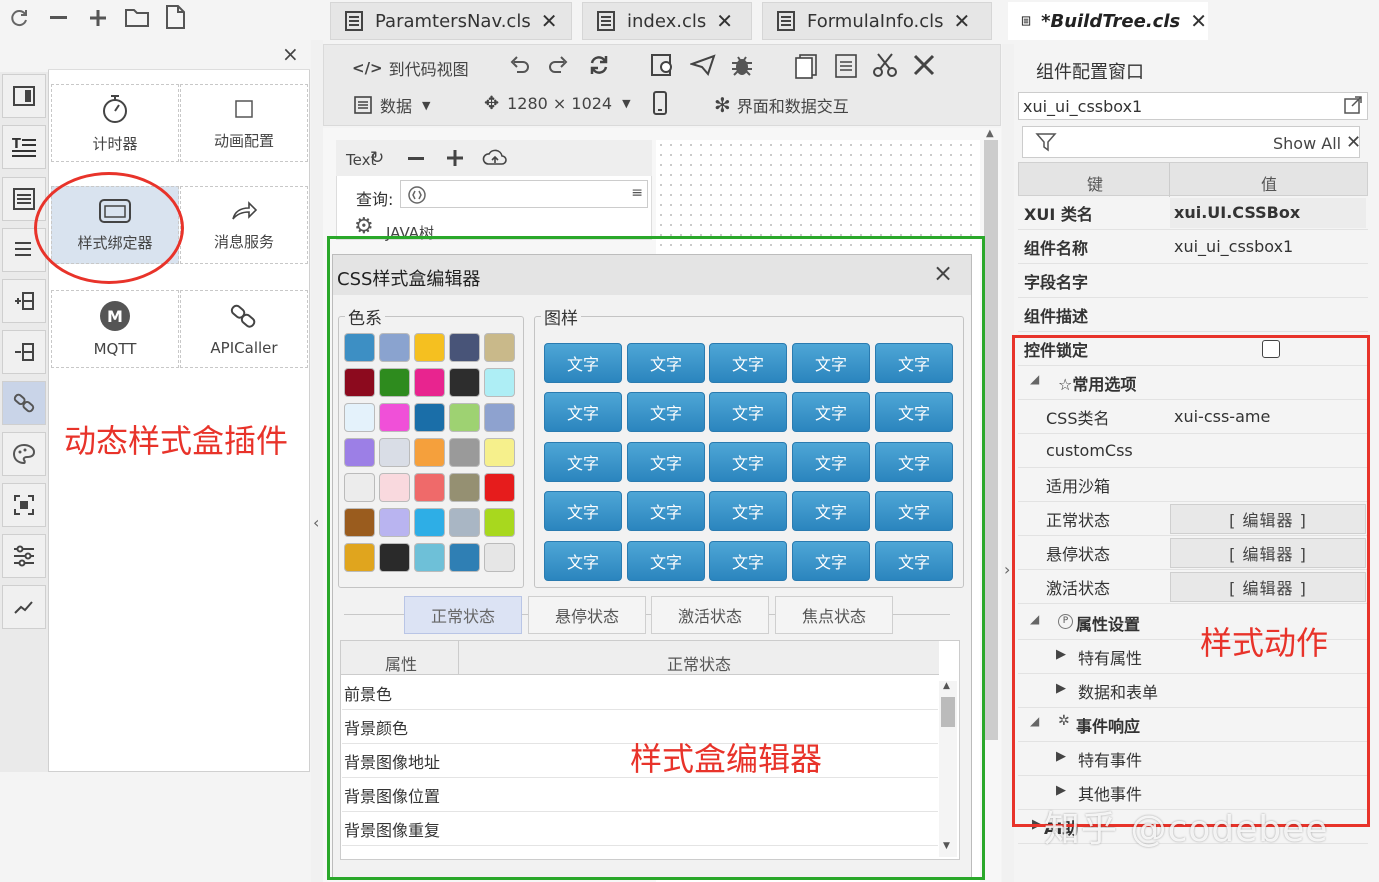 The height and width of the screenshot is (882, 1379). I want to click on filter-icon, so click(1046, 142).